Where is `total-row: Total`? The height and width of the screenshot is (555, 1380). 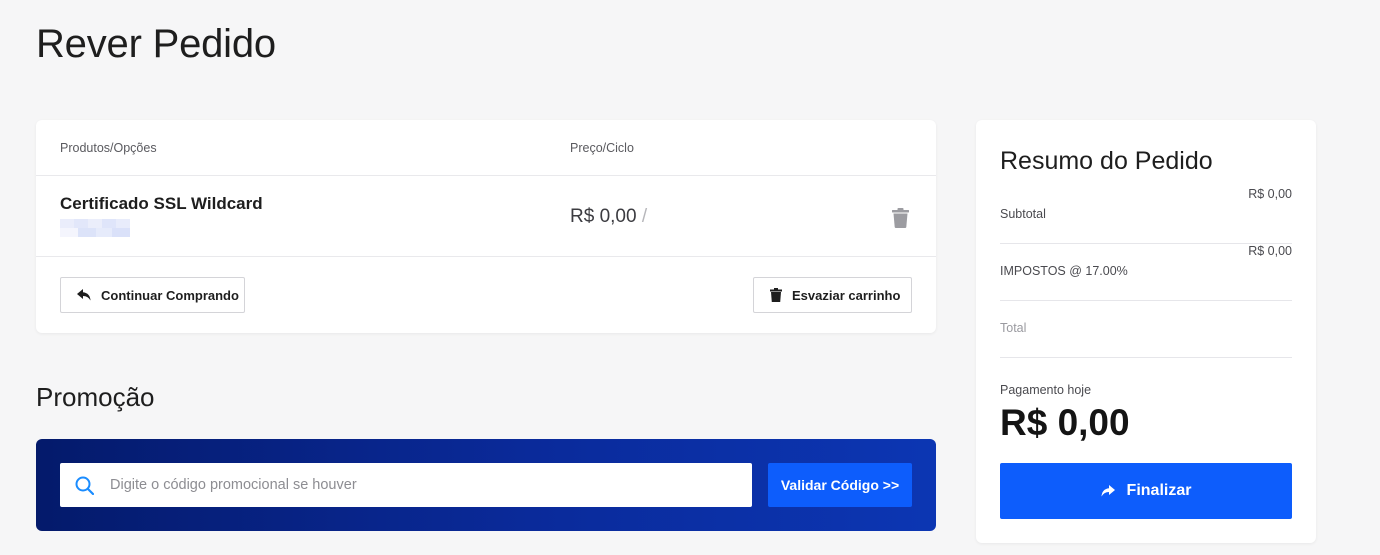
total-row: Total is located at coordinates (1146, 329).